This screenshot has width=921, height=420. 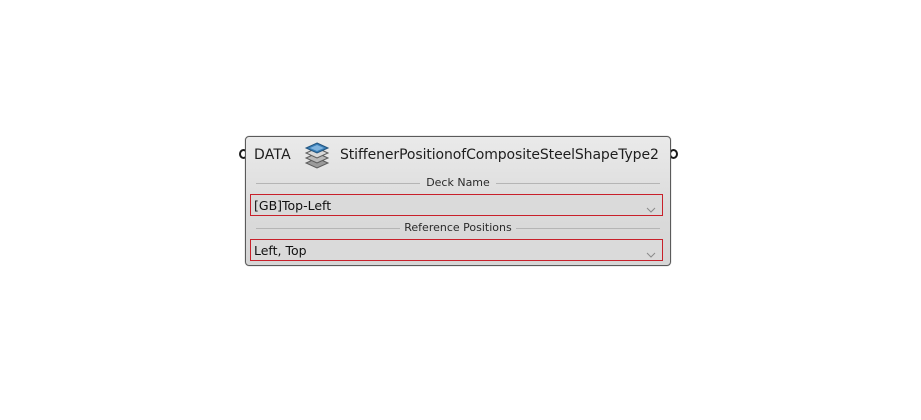 What do you see at coordinates (456, 250) in the screenshot?
I see `reference-positions-dropdown: Left, Top` at bounding box center [456, 250].